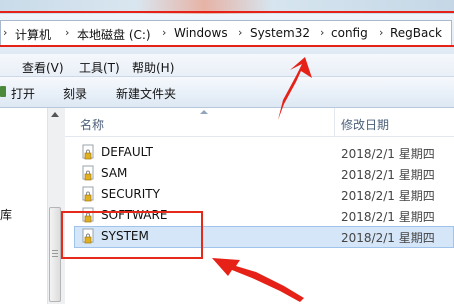 The image size is (454, 304). Describe the element at coordinates (349, 33) in the screenshot. I see `breadcrumb-config: config` at that location.